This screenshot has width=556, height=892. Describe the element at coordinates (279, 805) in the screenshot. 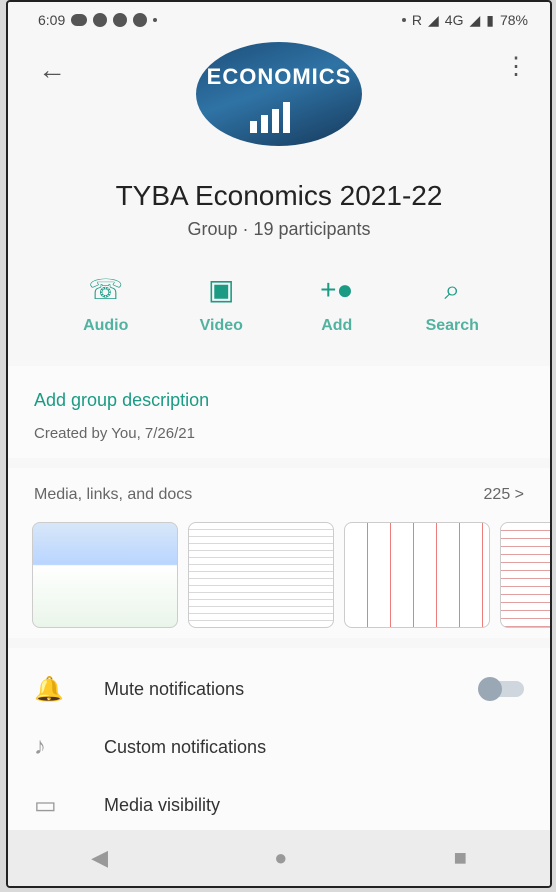

I see `media-visibility-row: ▭ Media visibility` at that location.